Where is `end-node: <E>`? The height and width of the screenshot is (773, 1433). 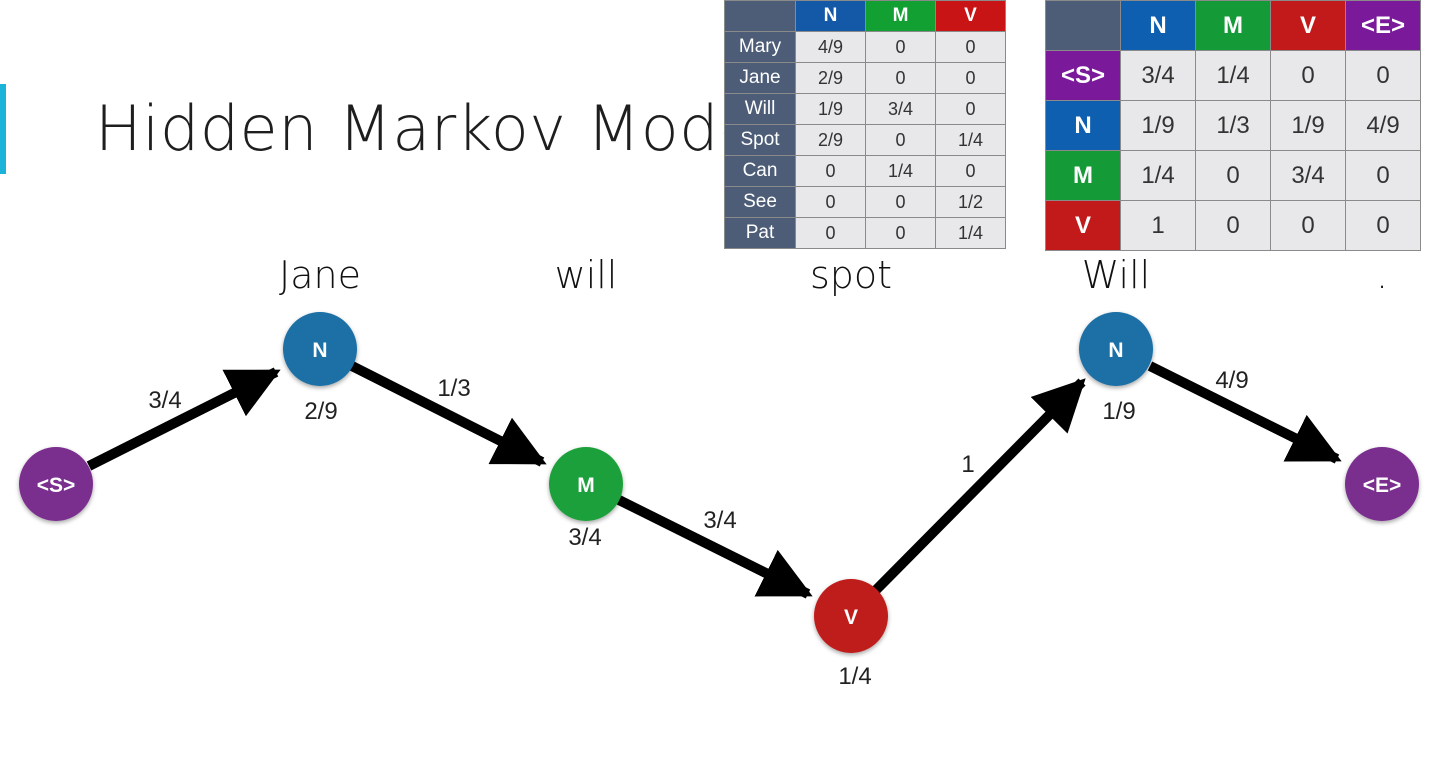
end-node: <E> is located at coordinates (1382, 484).